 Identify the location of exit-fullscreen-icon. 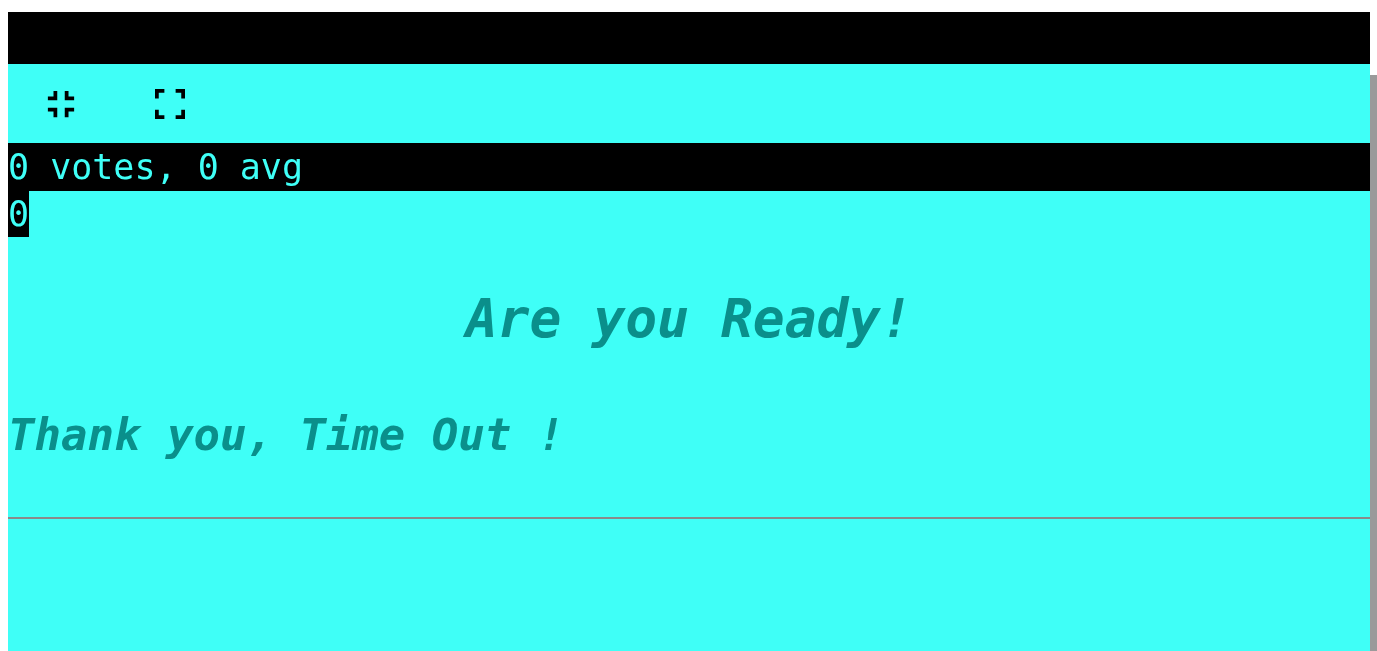
(61, 103).